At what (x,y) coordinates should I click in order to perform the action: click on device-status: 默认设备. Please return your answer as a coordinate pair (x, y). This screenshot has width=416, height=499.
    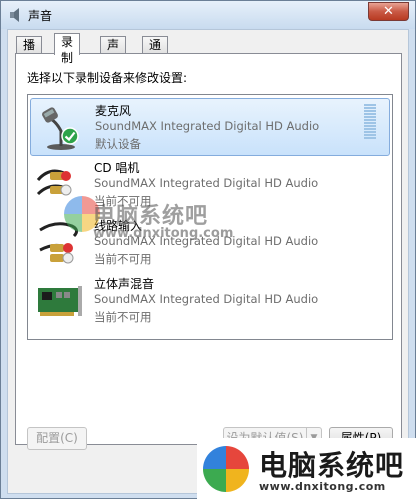
    Looking at the image, I should click on (118, 144).